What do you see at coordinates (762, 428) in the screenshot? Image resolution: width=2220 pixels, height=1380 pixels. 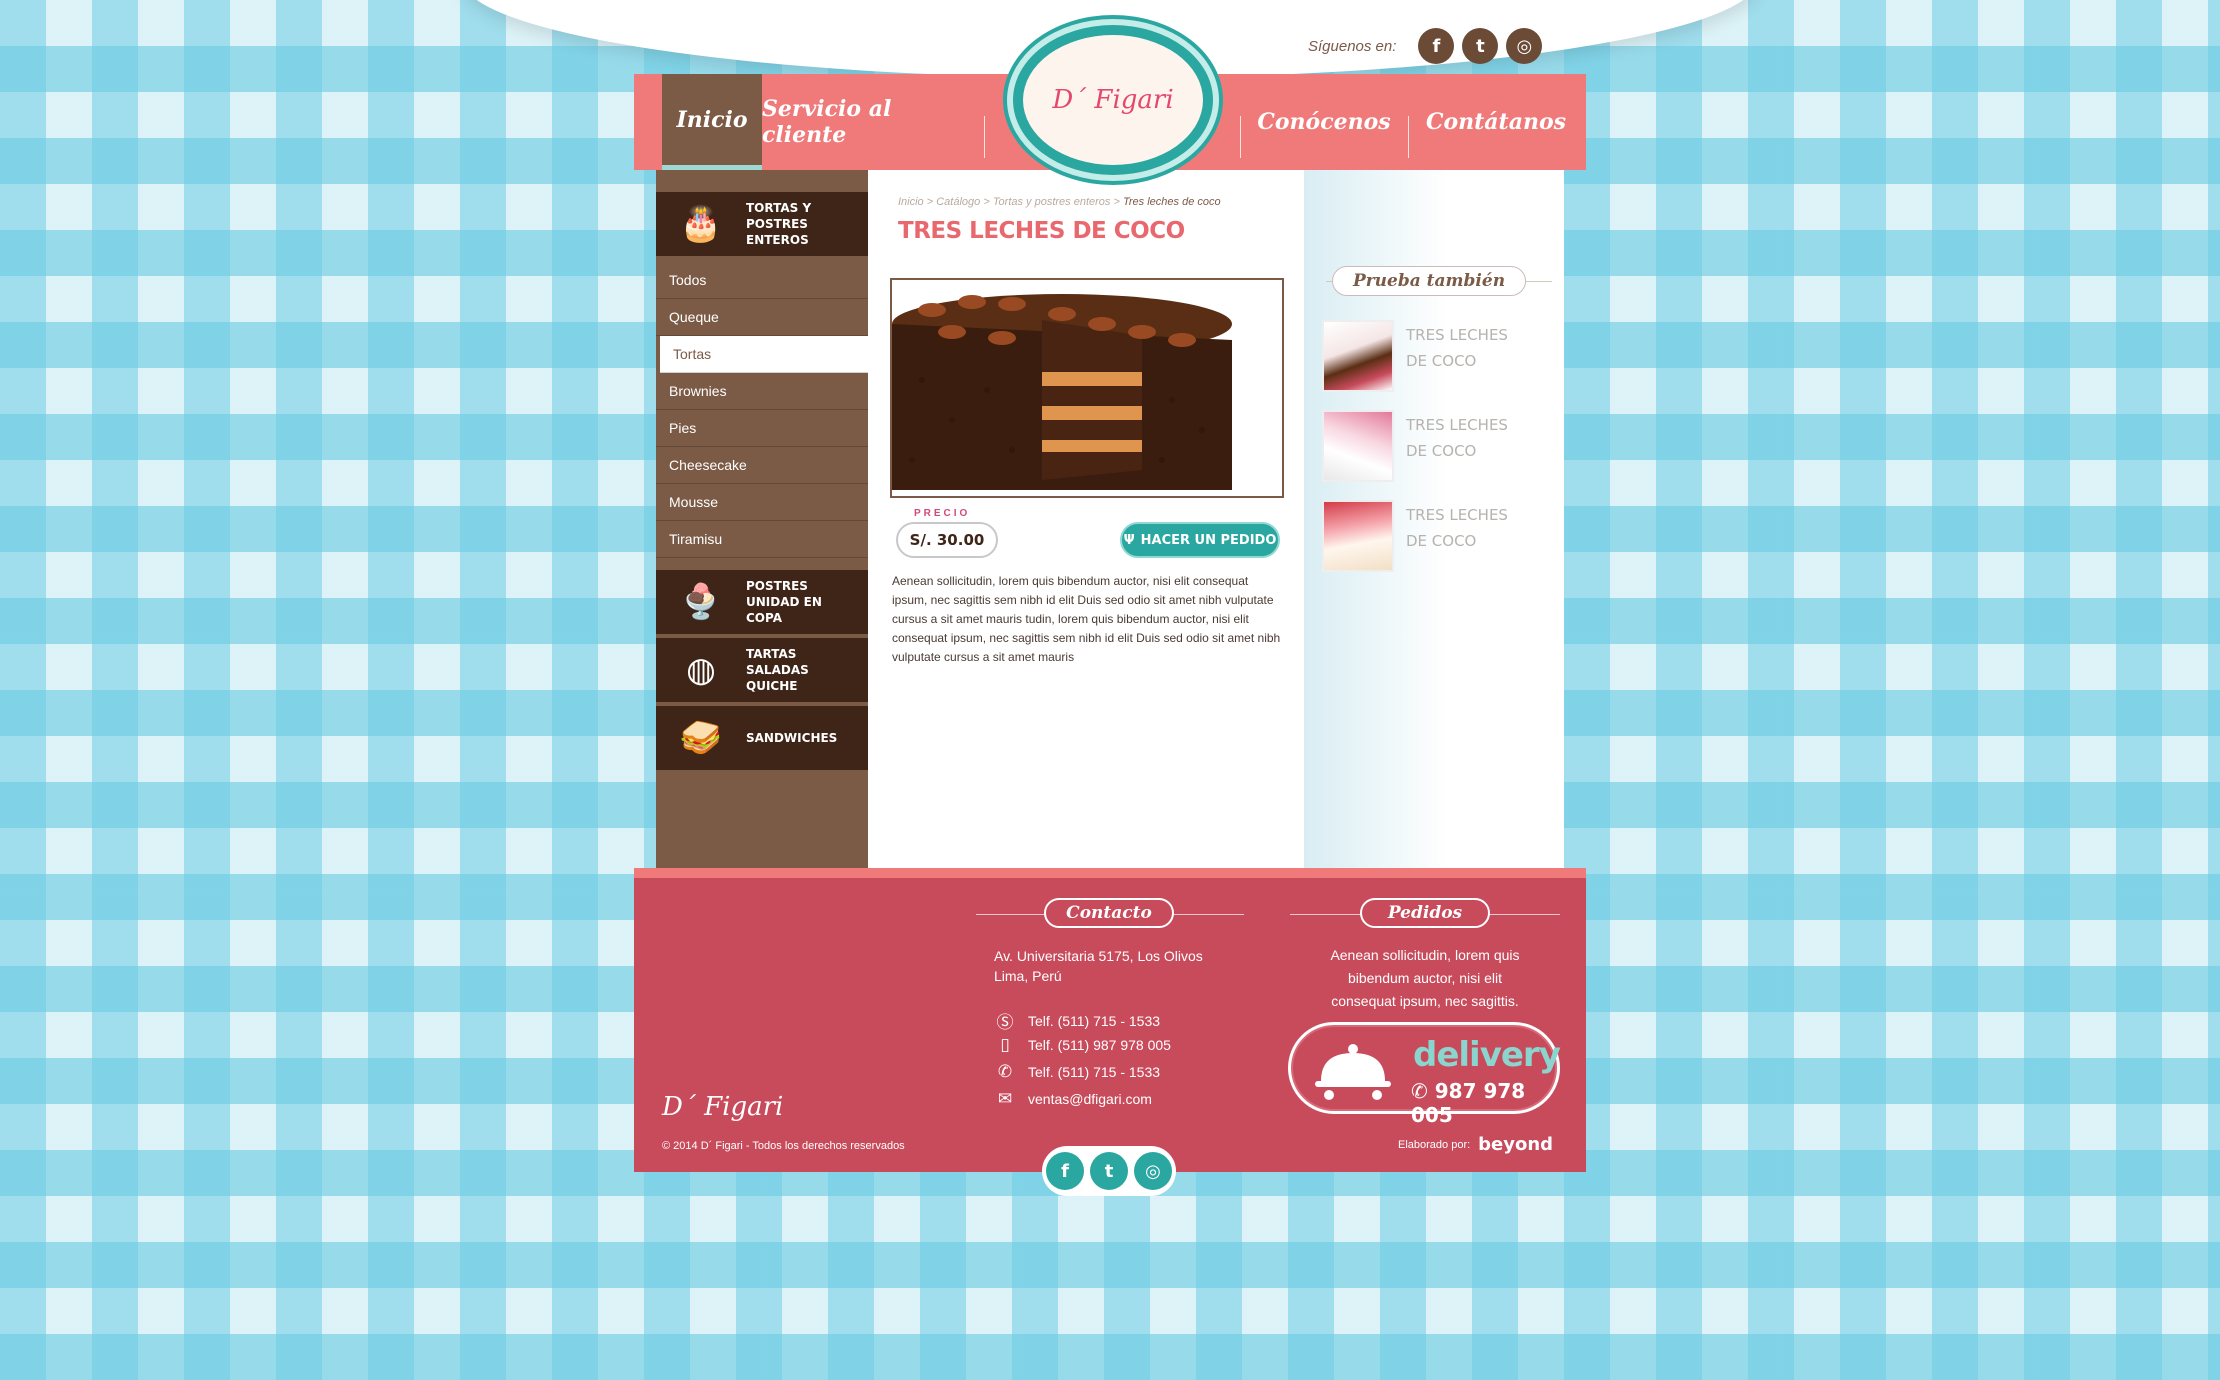 I see `subcategory-pies: Pies` at bounding box center [762, 428].